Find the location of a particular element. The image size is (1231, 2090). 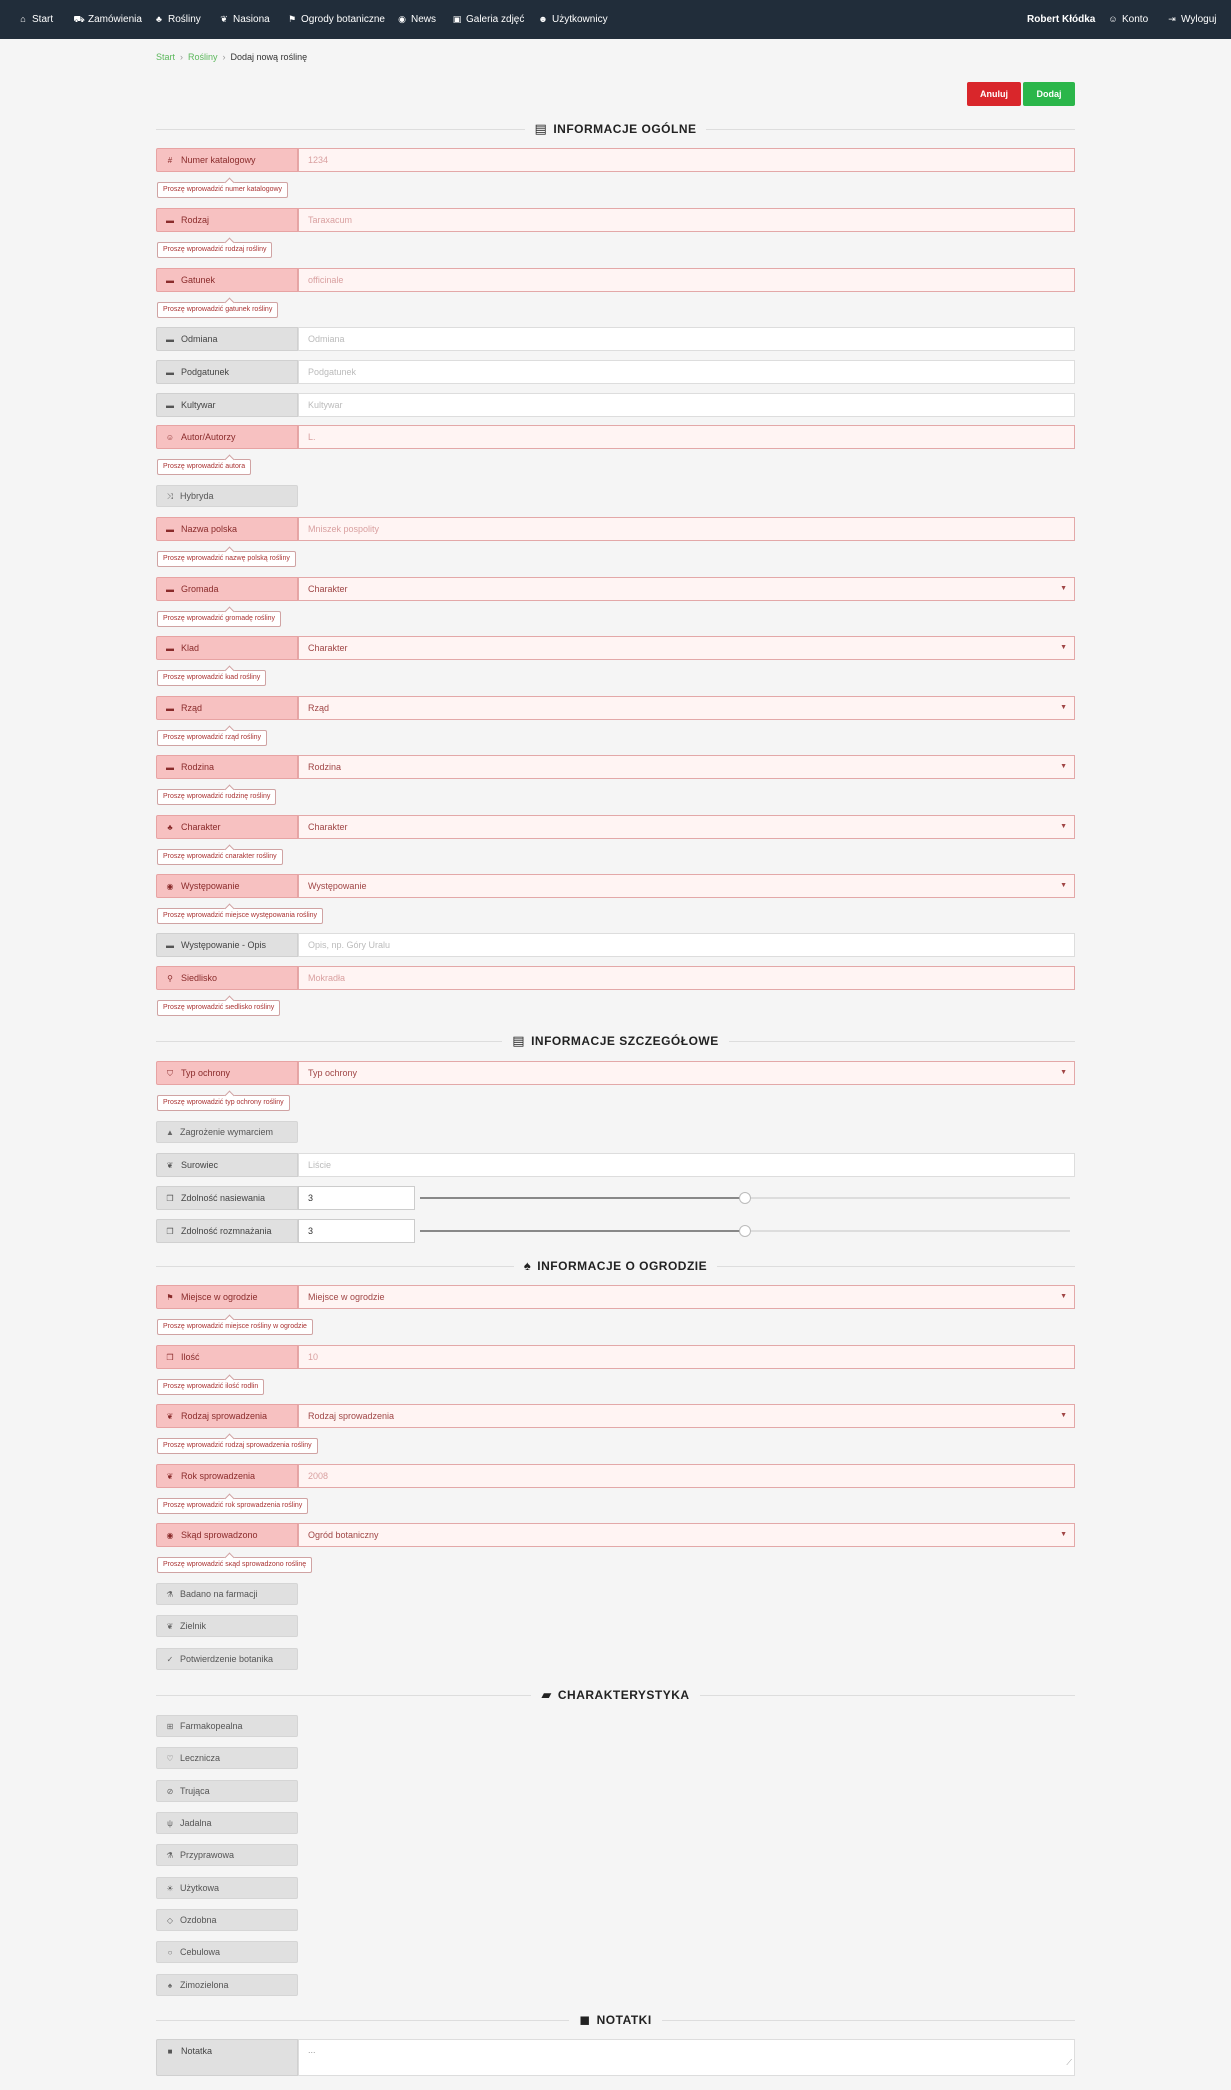

field-label: ❒ Zdolność rozmnażania is located at coordinates (227, 1231).